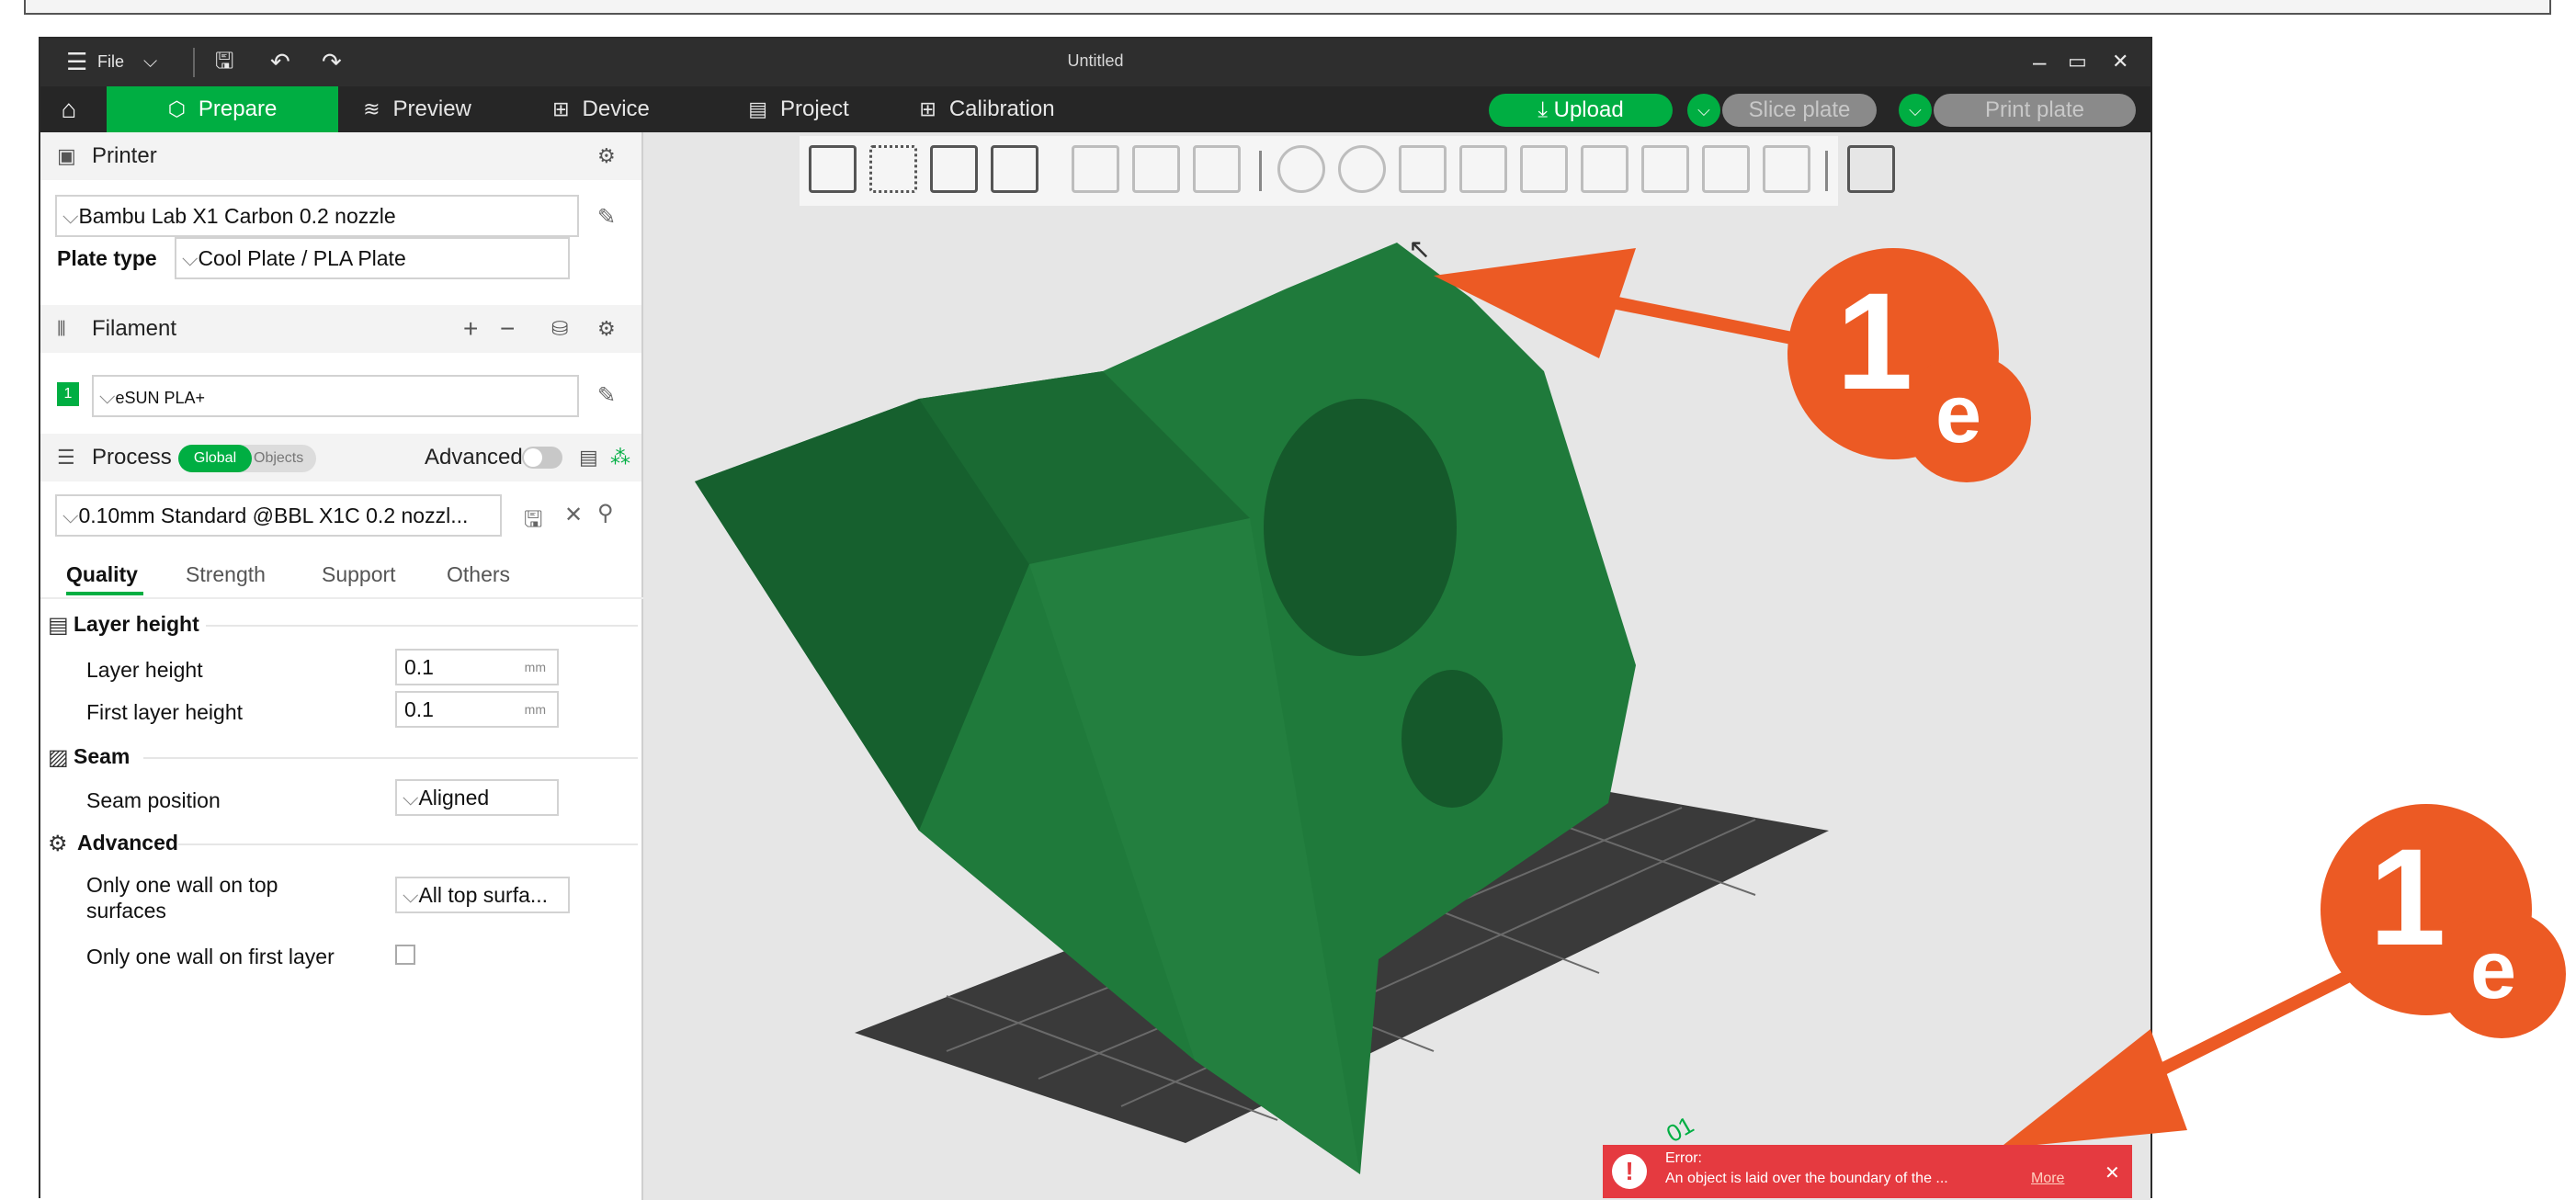  Describe the element at coordinates (1874, 341) in the screenshot. I see `annotation-number: 1` at that location.